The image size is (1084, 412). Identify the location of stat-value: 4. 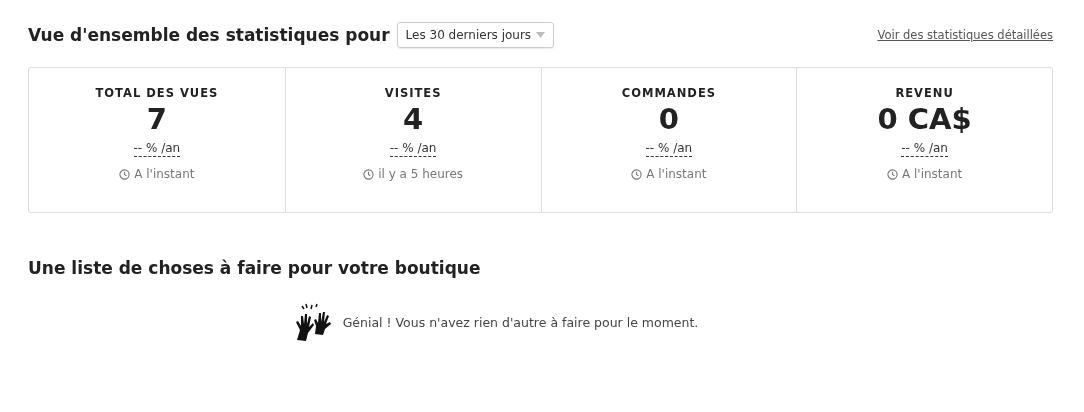
(413, 119).